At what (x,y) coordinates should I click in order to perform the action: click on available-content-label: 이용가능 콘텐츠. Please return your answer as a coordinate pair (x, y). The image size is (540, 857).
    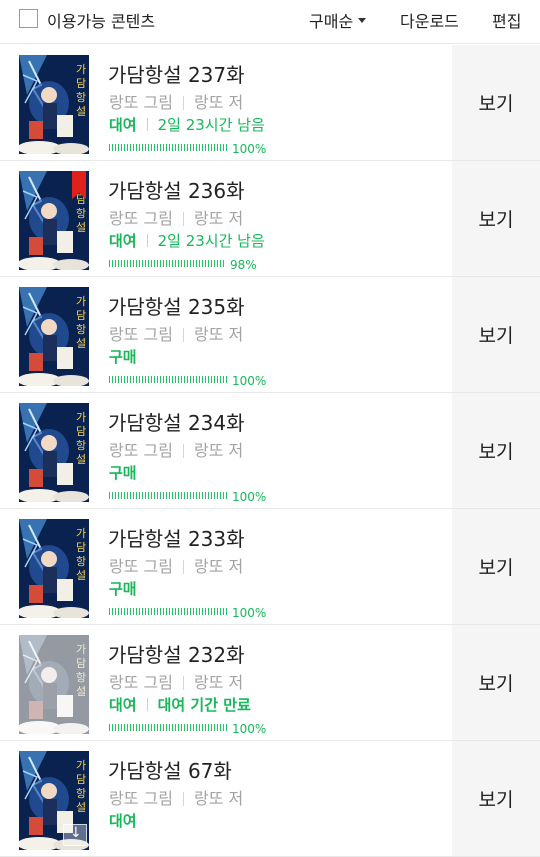
    Looking at the image, I should click on (101, 20).